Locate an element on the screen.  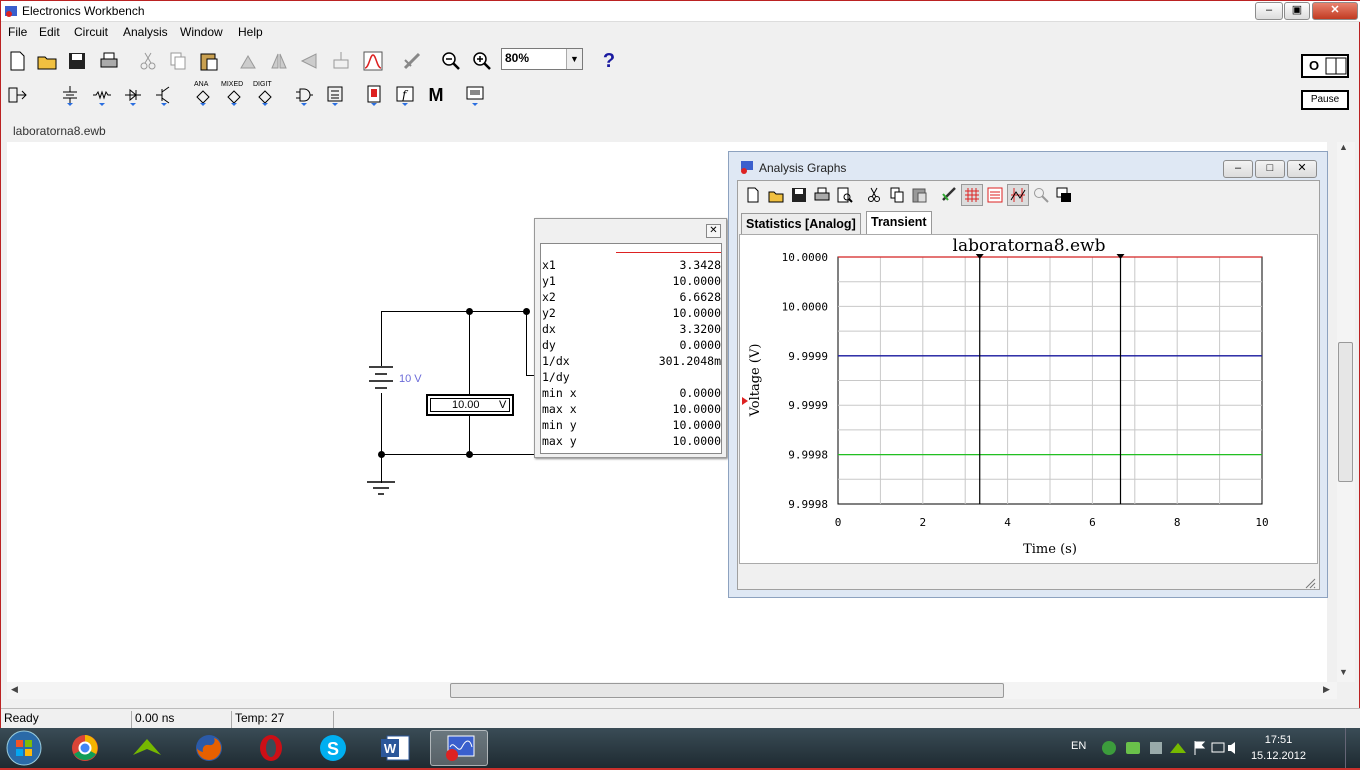
zoom-out-icon is located at coordinates (451, 61).